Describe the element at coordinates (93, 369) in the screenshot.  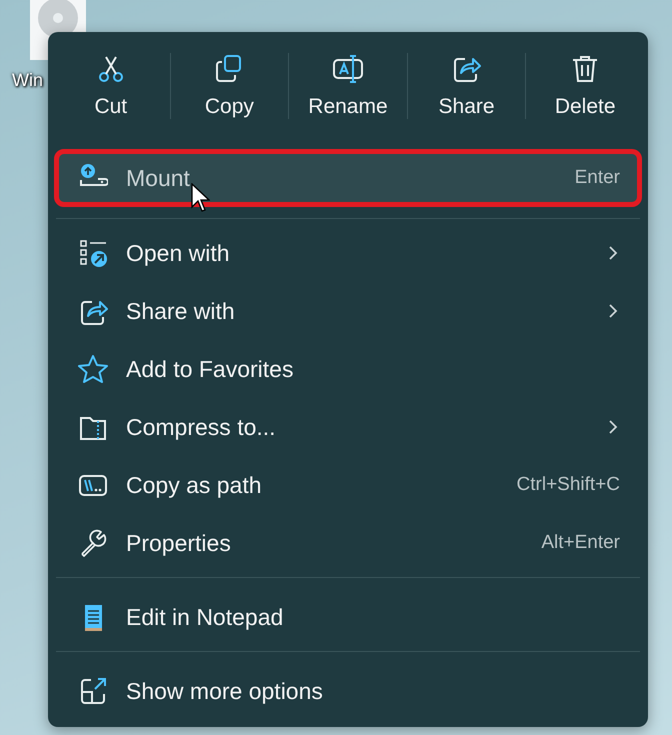
I see `star-icon` at that location.